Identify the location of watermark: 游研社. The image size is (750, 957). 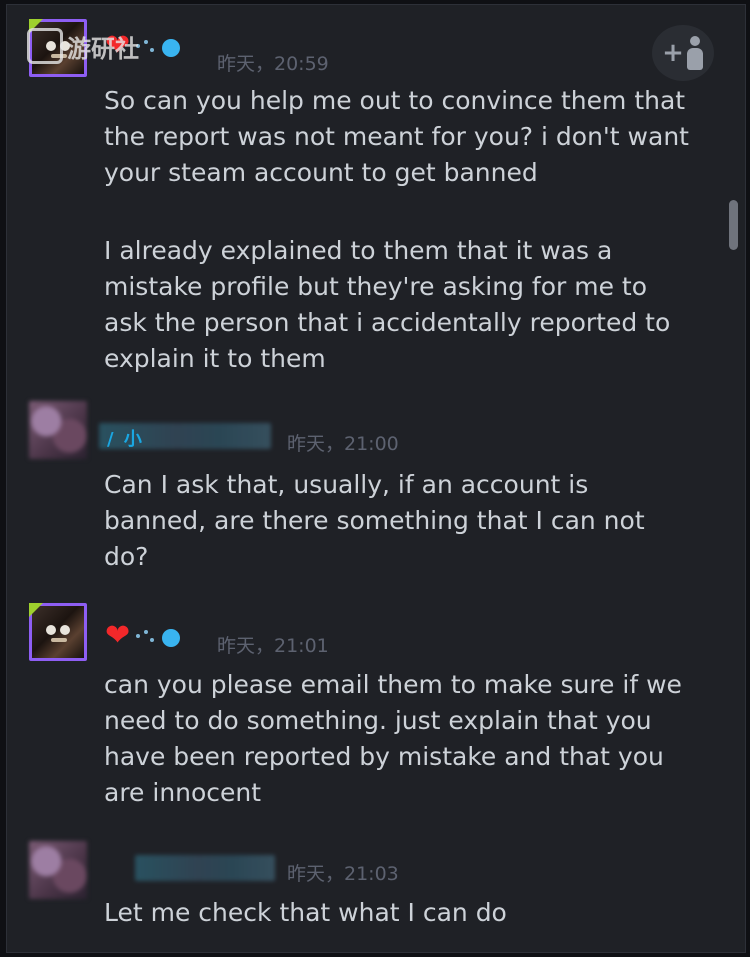
(83, 46).